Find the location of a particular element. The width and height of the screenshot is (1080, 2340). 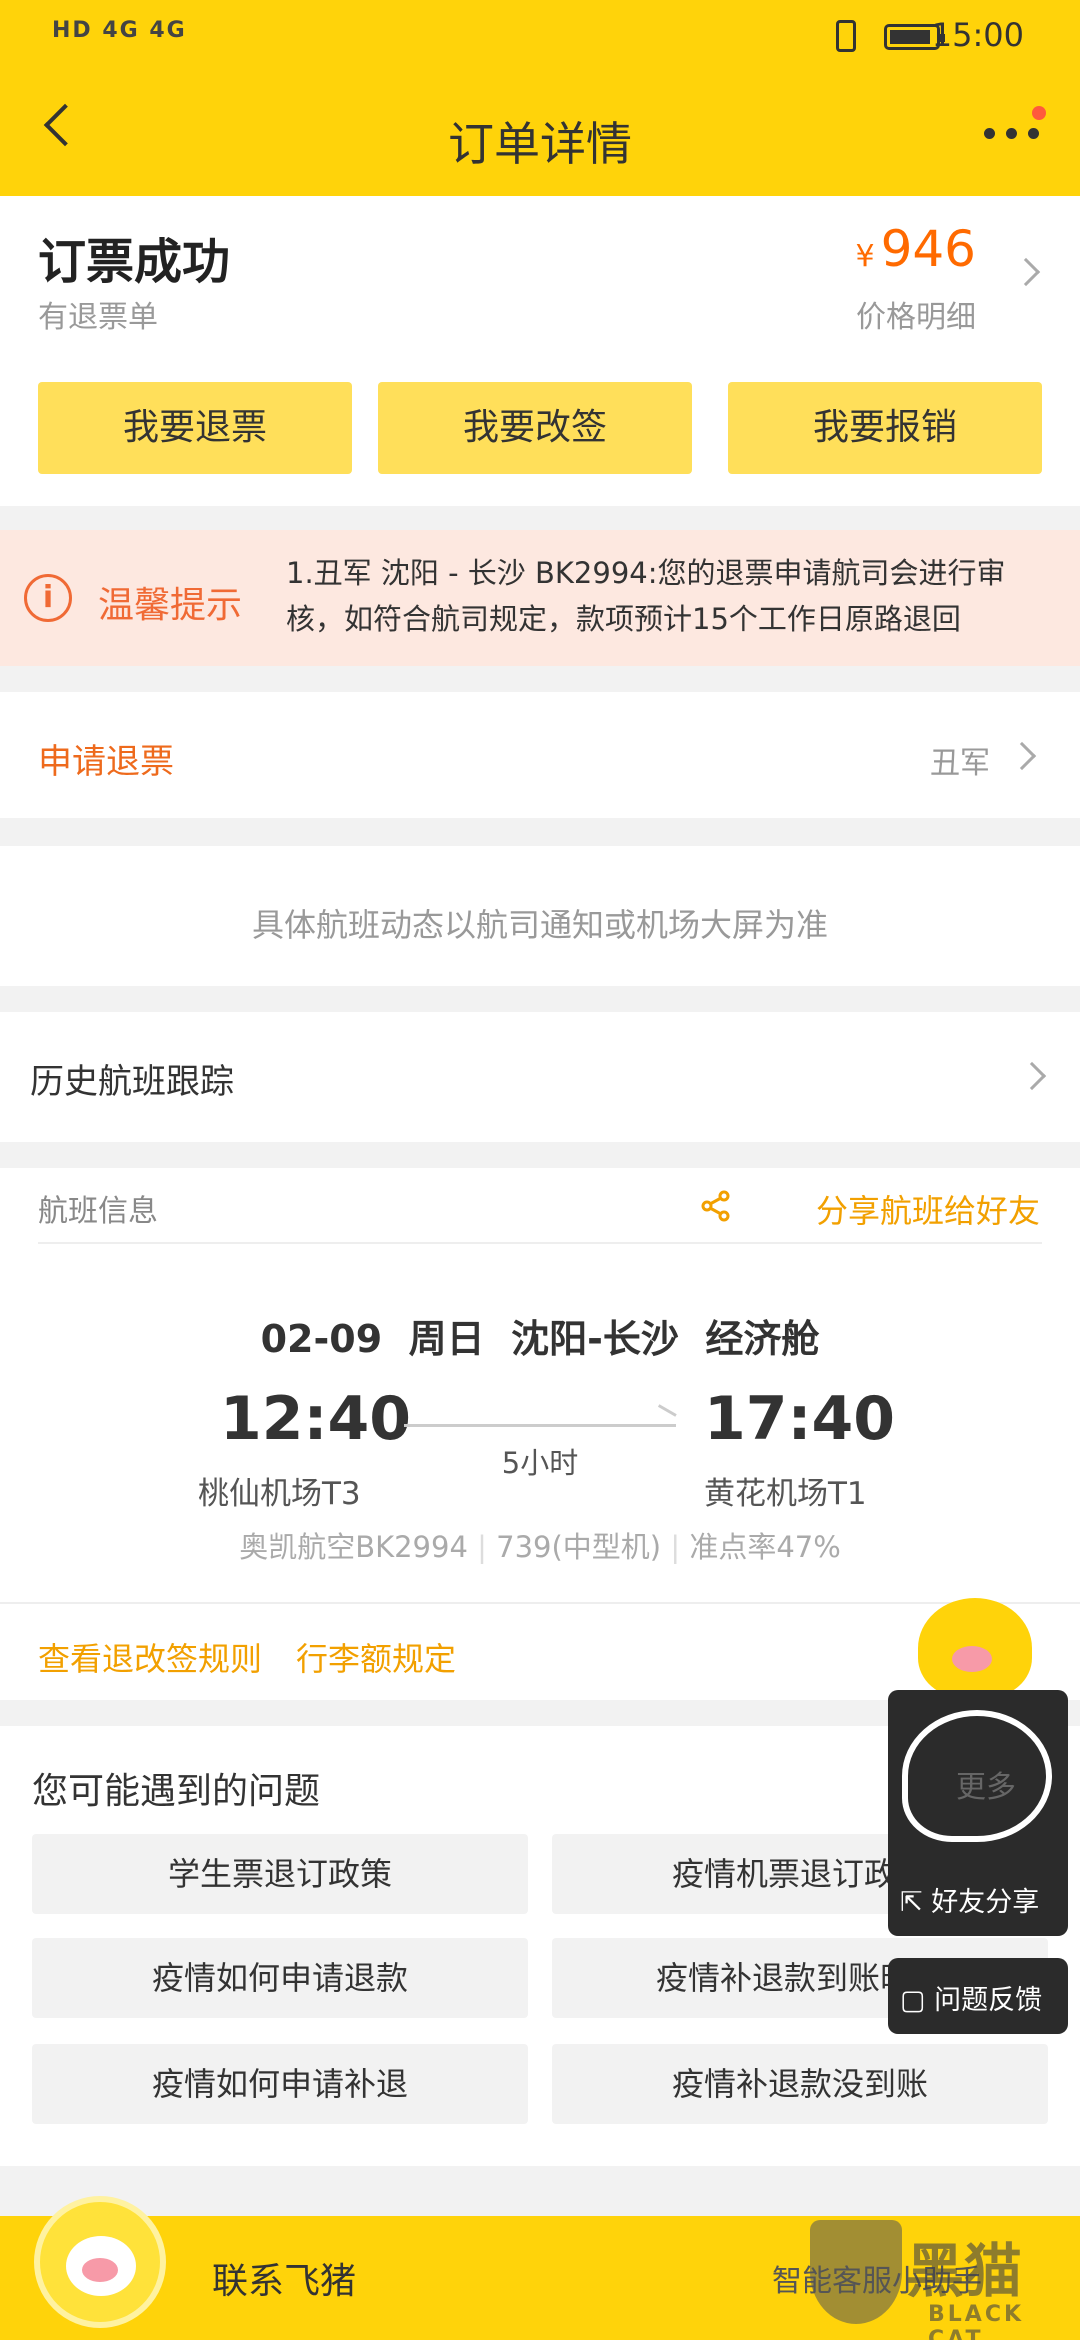

service-avatar-icon is located at coordinates (100, 2262).